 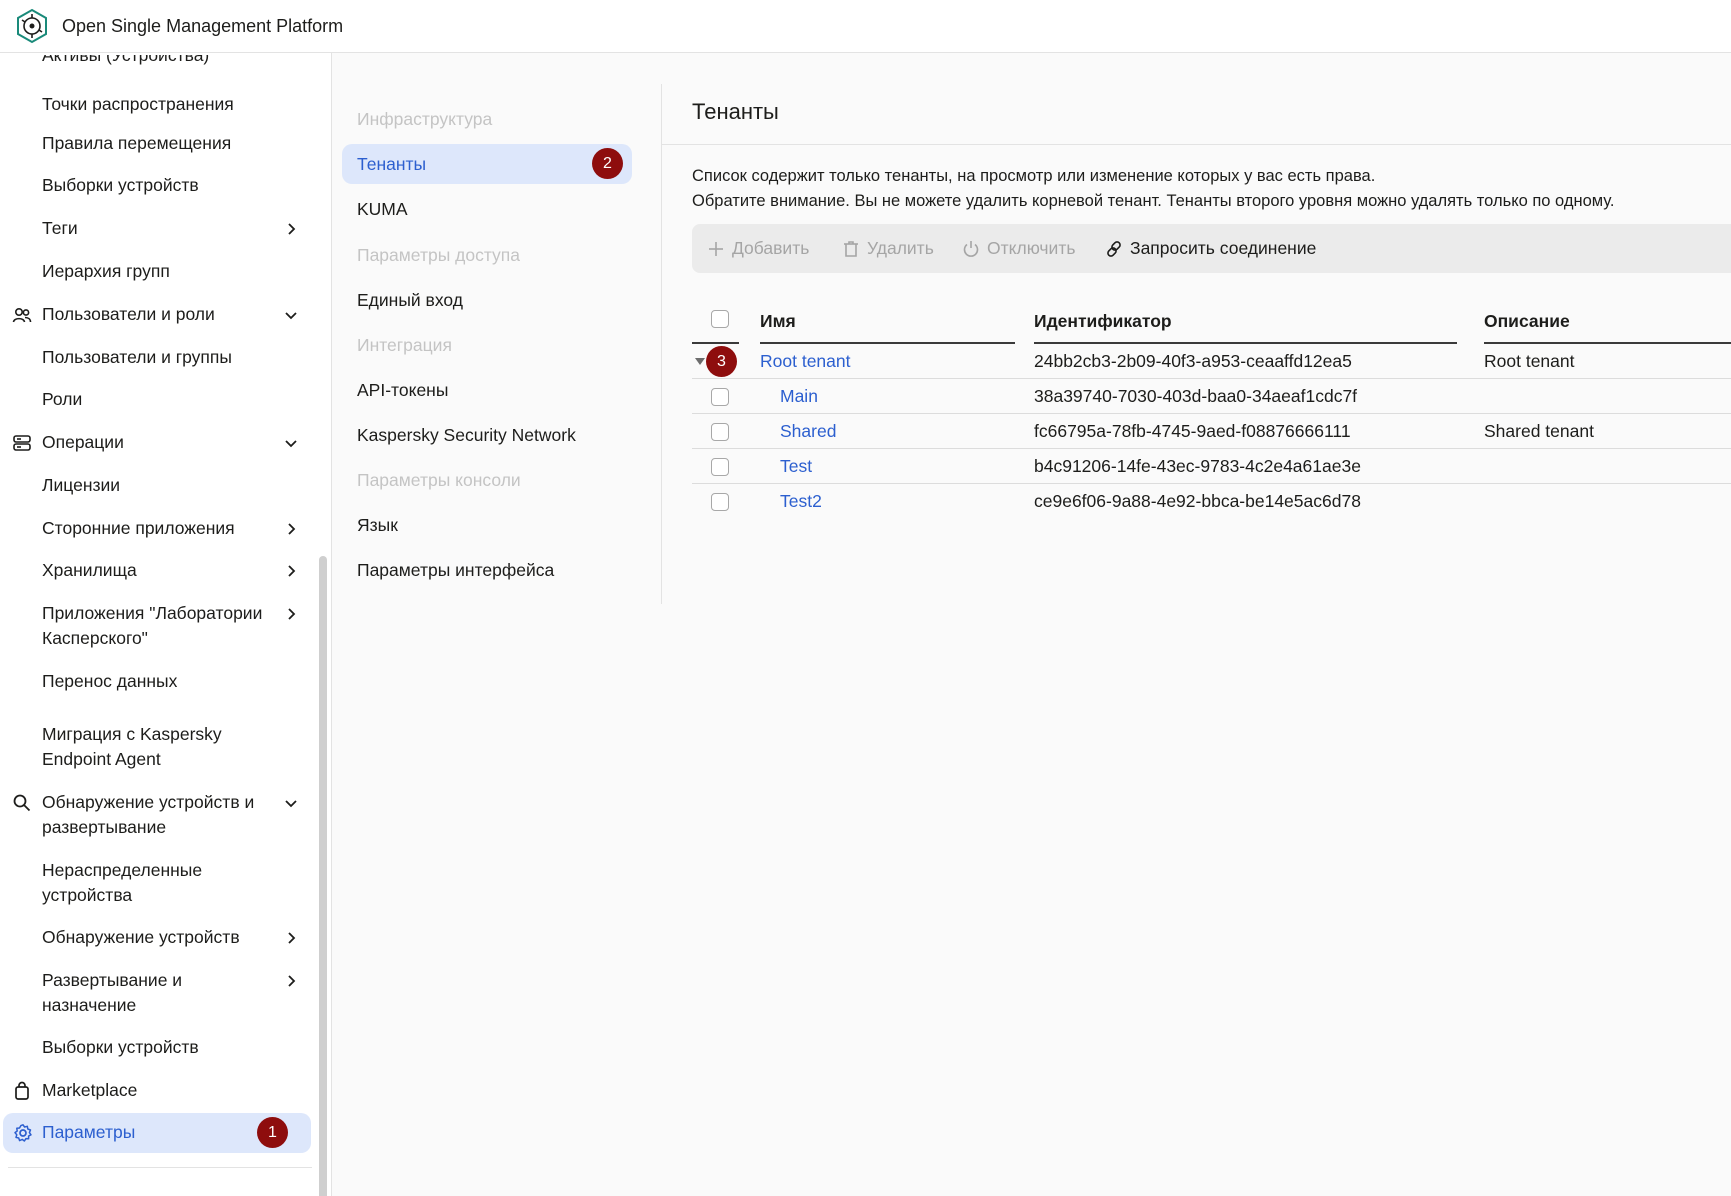 What do you see at coordinates (851, 248) in the screenshot?
I see `trash-icon` at bounding box center [851, 248].